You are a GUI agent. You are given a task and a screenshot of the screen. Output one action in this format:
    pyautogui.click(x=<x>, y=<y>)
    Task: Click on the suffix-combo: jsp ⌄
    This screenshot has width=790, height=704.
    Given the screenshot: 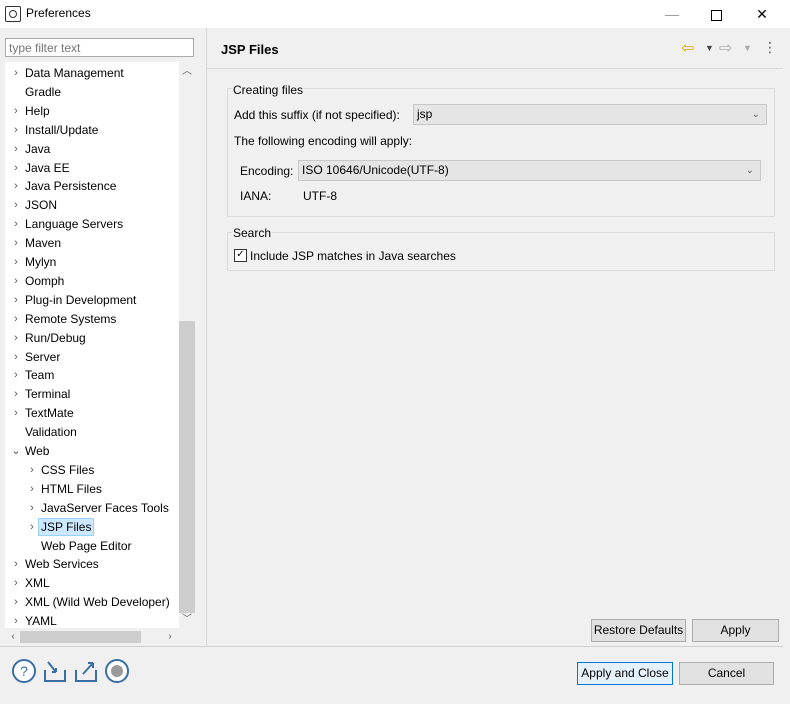 What is the action you would take?
    pyautogui.click(x=590, y=114)
    